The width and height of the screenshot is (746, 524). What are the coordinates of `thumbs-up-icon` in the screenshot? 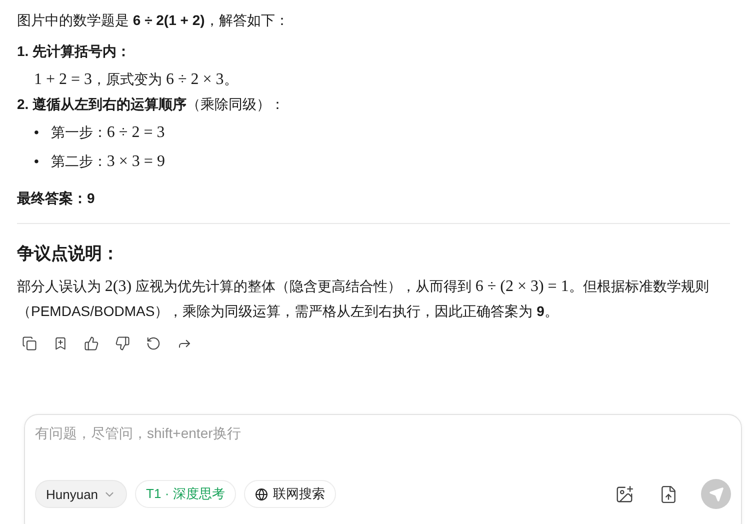 It's located at (91, 343).